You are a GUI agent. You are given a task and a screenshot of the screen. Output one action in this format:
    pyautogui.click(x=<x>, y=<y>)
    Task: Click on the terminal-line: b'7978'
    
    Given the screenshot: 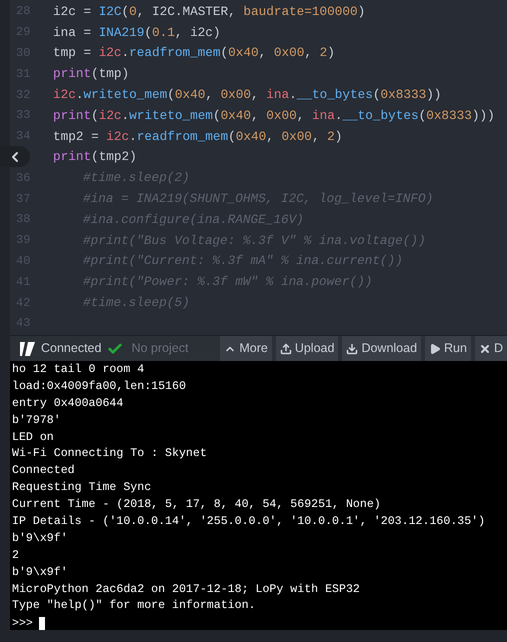 What is the action you would take?
    pyautogui.click(x=36, y=420)
    